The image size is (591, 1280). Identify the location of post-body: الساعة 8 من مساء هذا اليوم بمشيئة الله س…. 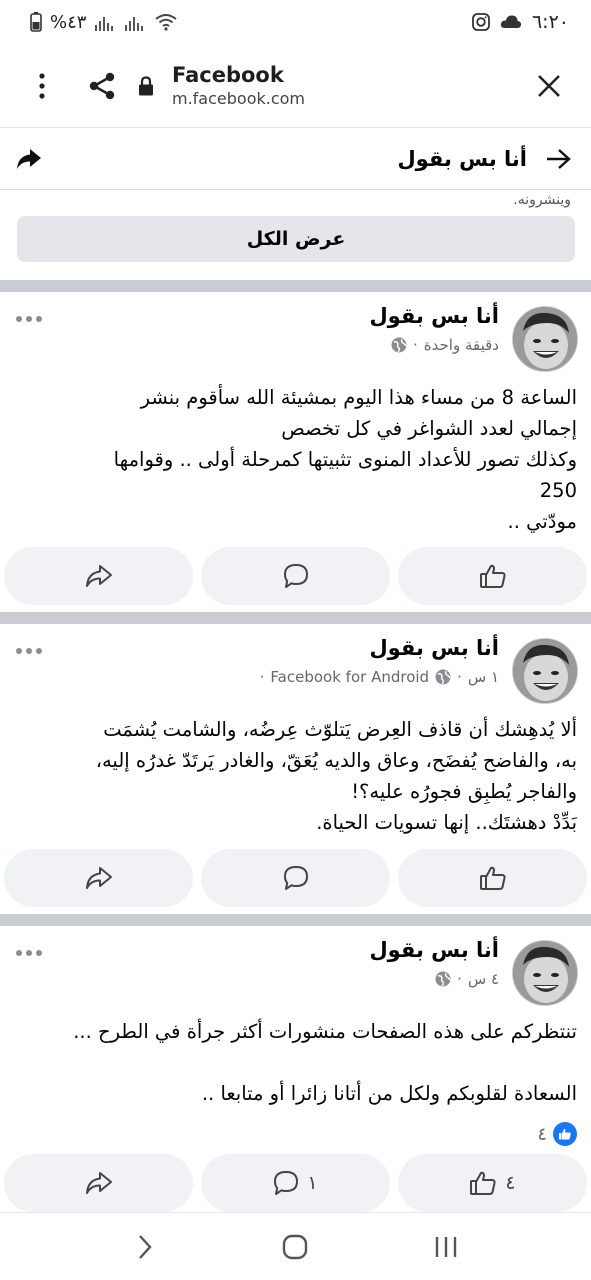
(295, 459).